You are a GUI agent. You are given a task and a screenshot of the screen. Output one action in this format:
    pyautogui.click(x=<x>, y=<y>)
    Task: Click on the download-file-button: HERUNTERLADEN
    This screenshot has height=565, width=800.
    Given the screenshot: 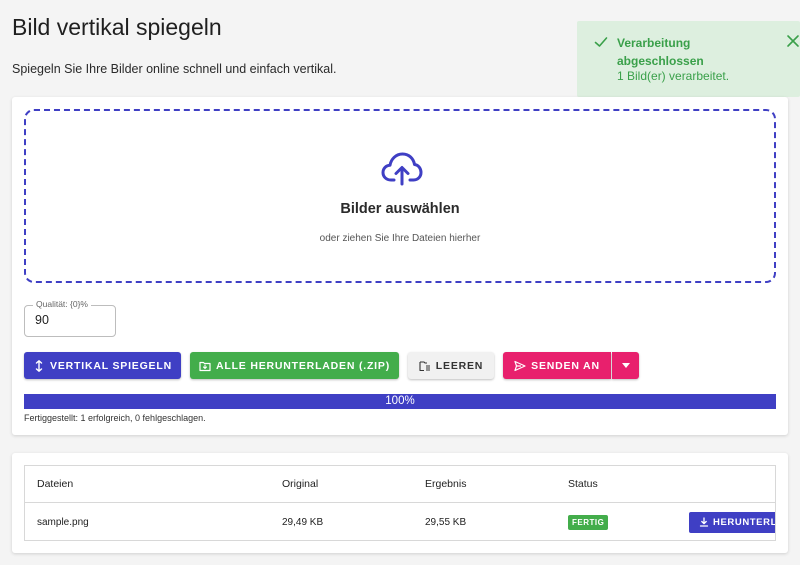 What is the action you would take?
    pyautogui.click(x=732, y=522)
    